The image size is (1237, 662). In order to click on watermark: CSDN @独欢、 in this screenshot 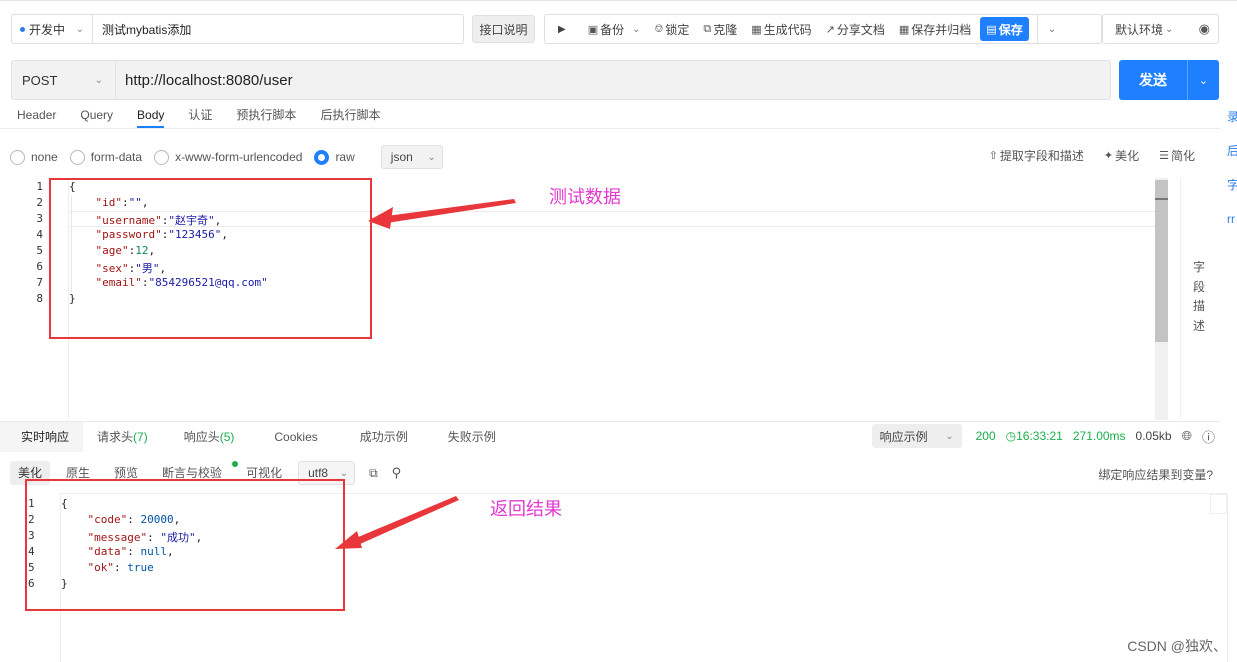, I will do `click(1177, 646)`.